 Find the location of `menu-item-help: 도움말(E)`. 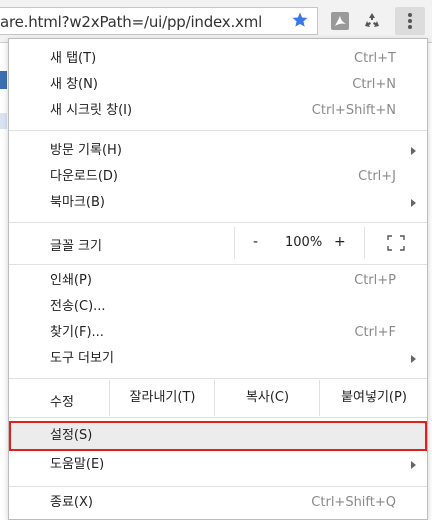

menu-item-help: 도움말(E) is located at coordinates (218, 465).